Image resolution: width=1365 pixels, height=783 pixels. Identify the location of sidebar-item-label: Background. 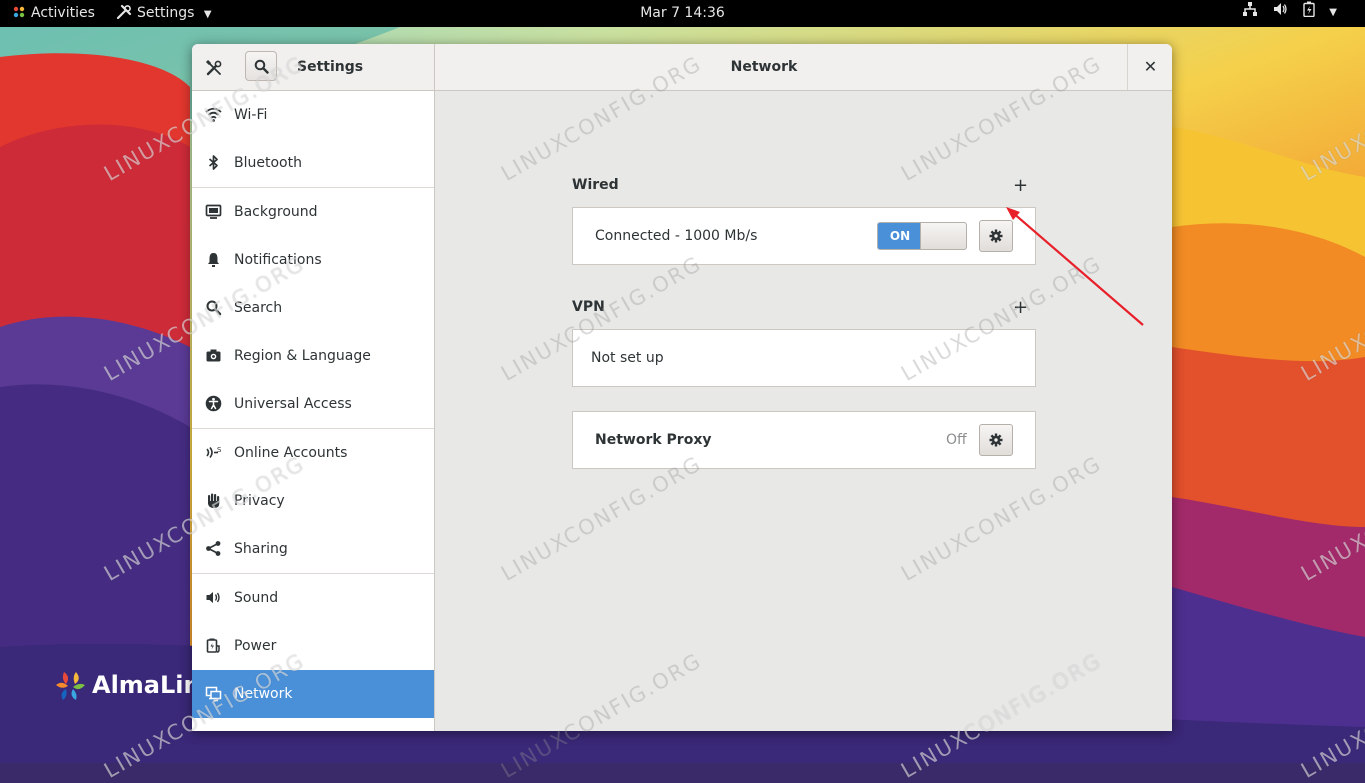
(276, 212).